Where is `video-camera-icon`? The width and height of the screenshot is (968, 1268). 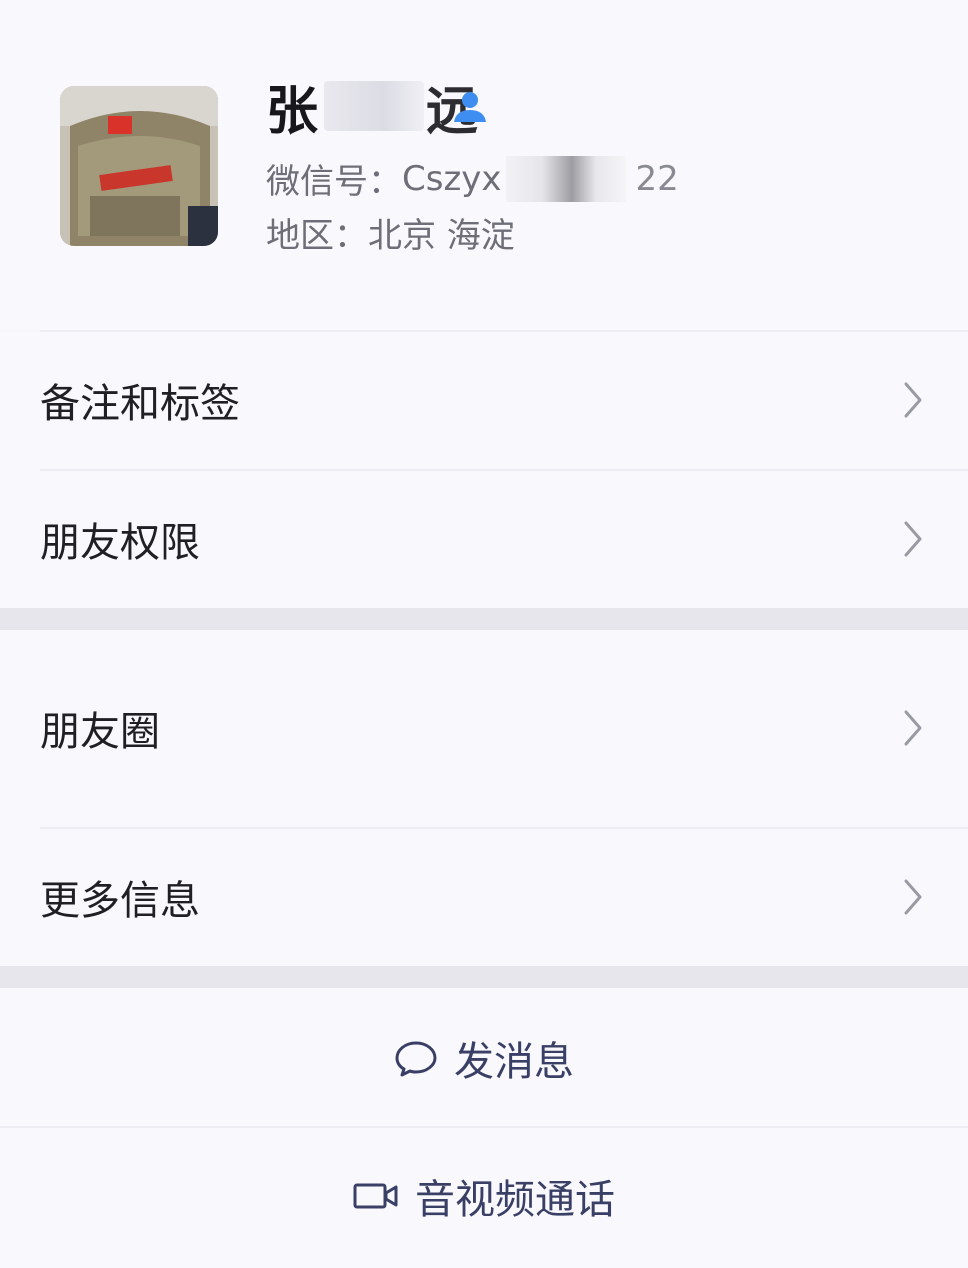
video-camera-icon is located at coordinates (375, 1196).